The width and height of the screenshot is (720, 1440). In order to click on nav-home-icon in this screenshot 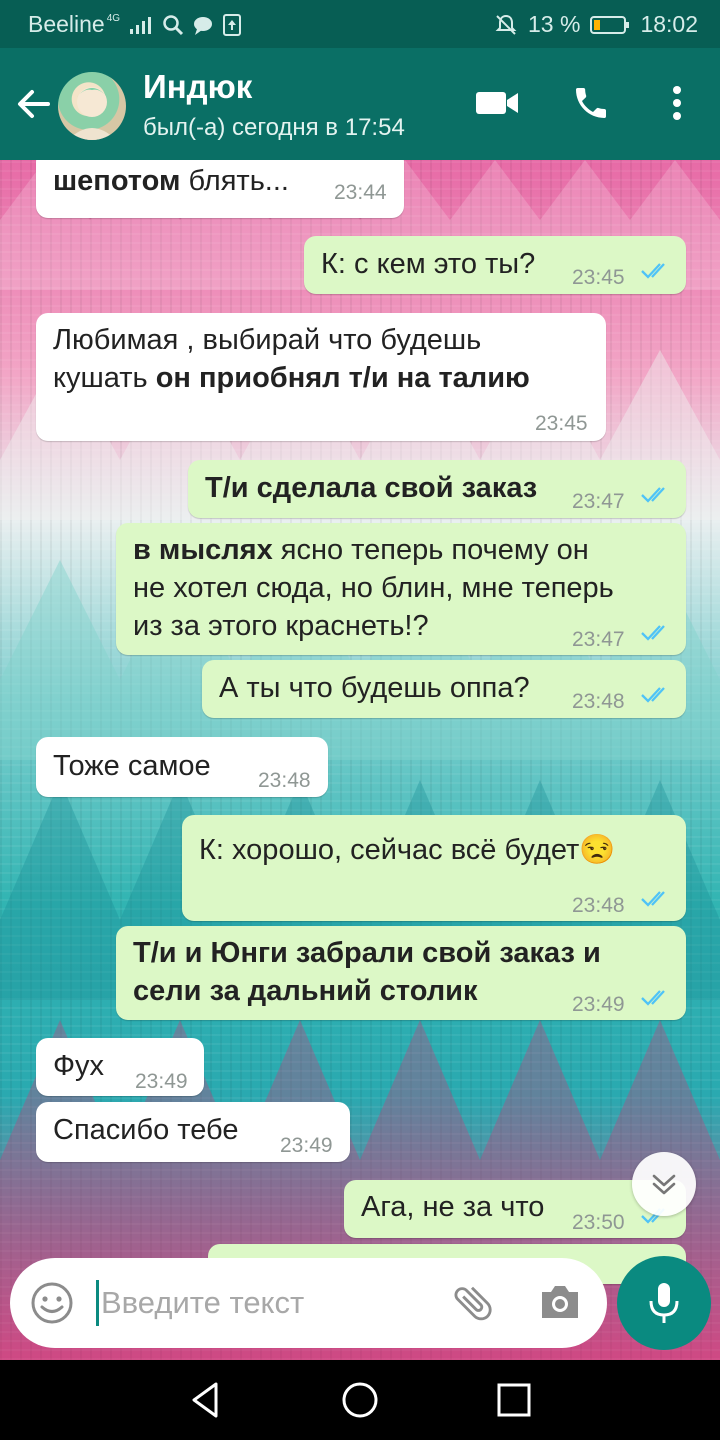, I will do `click(360, 1400)`.